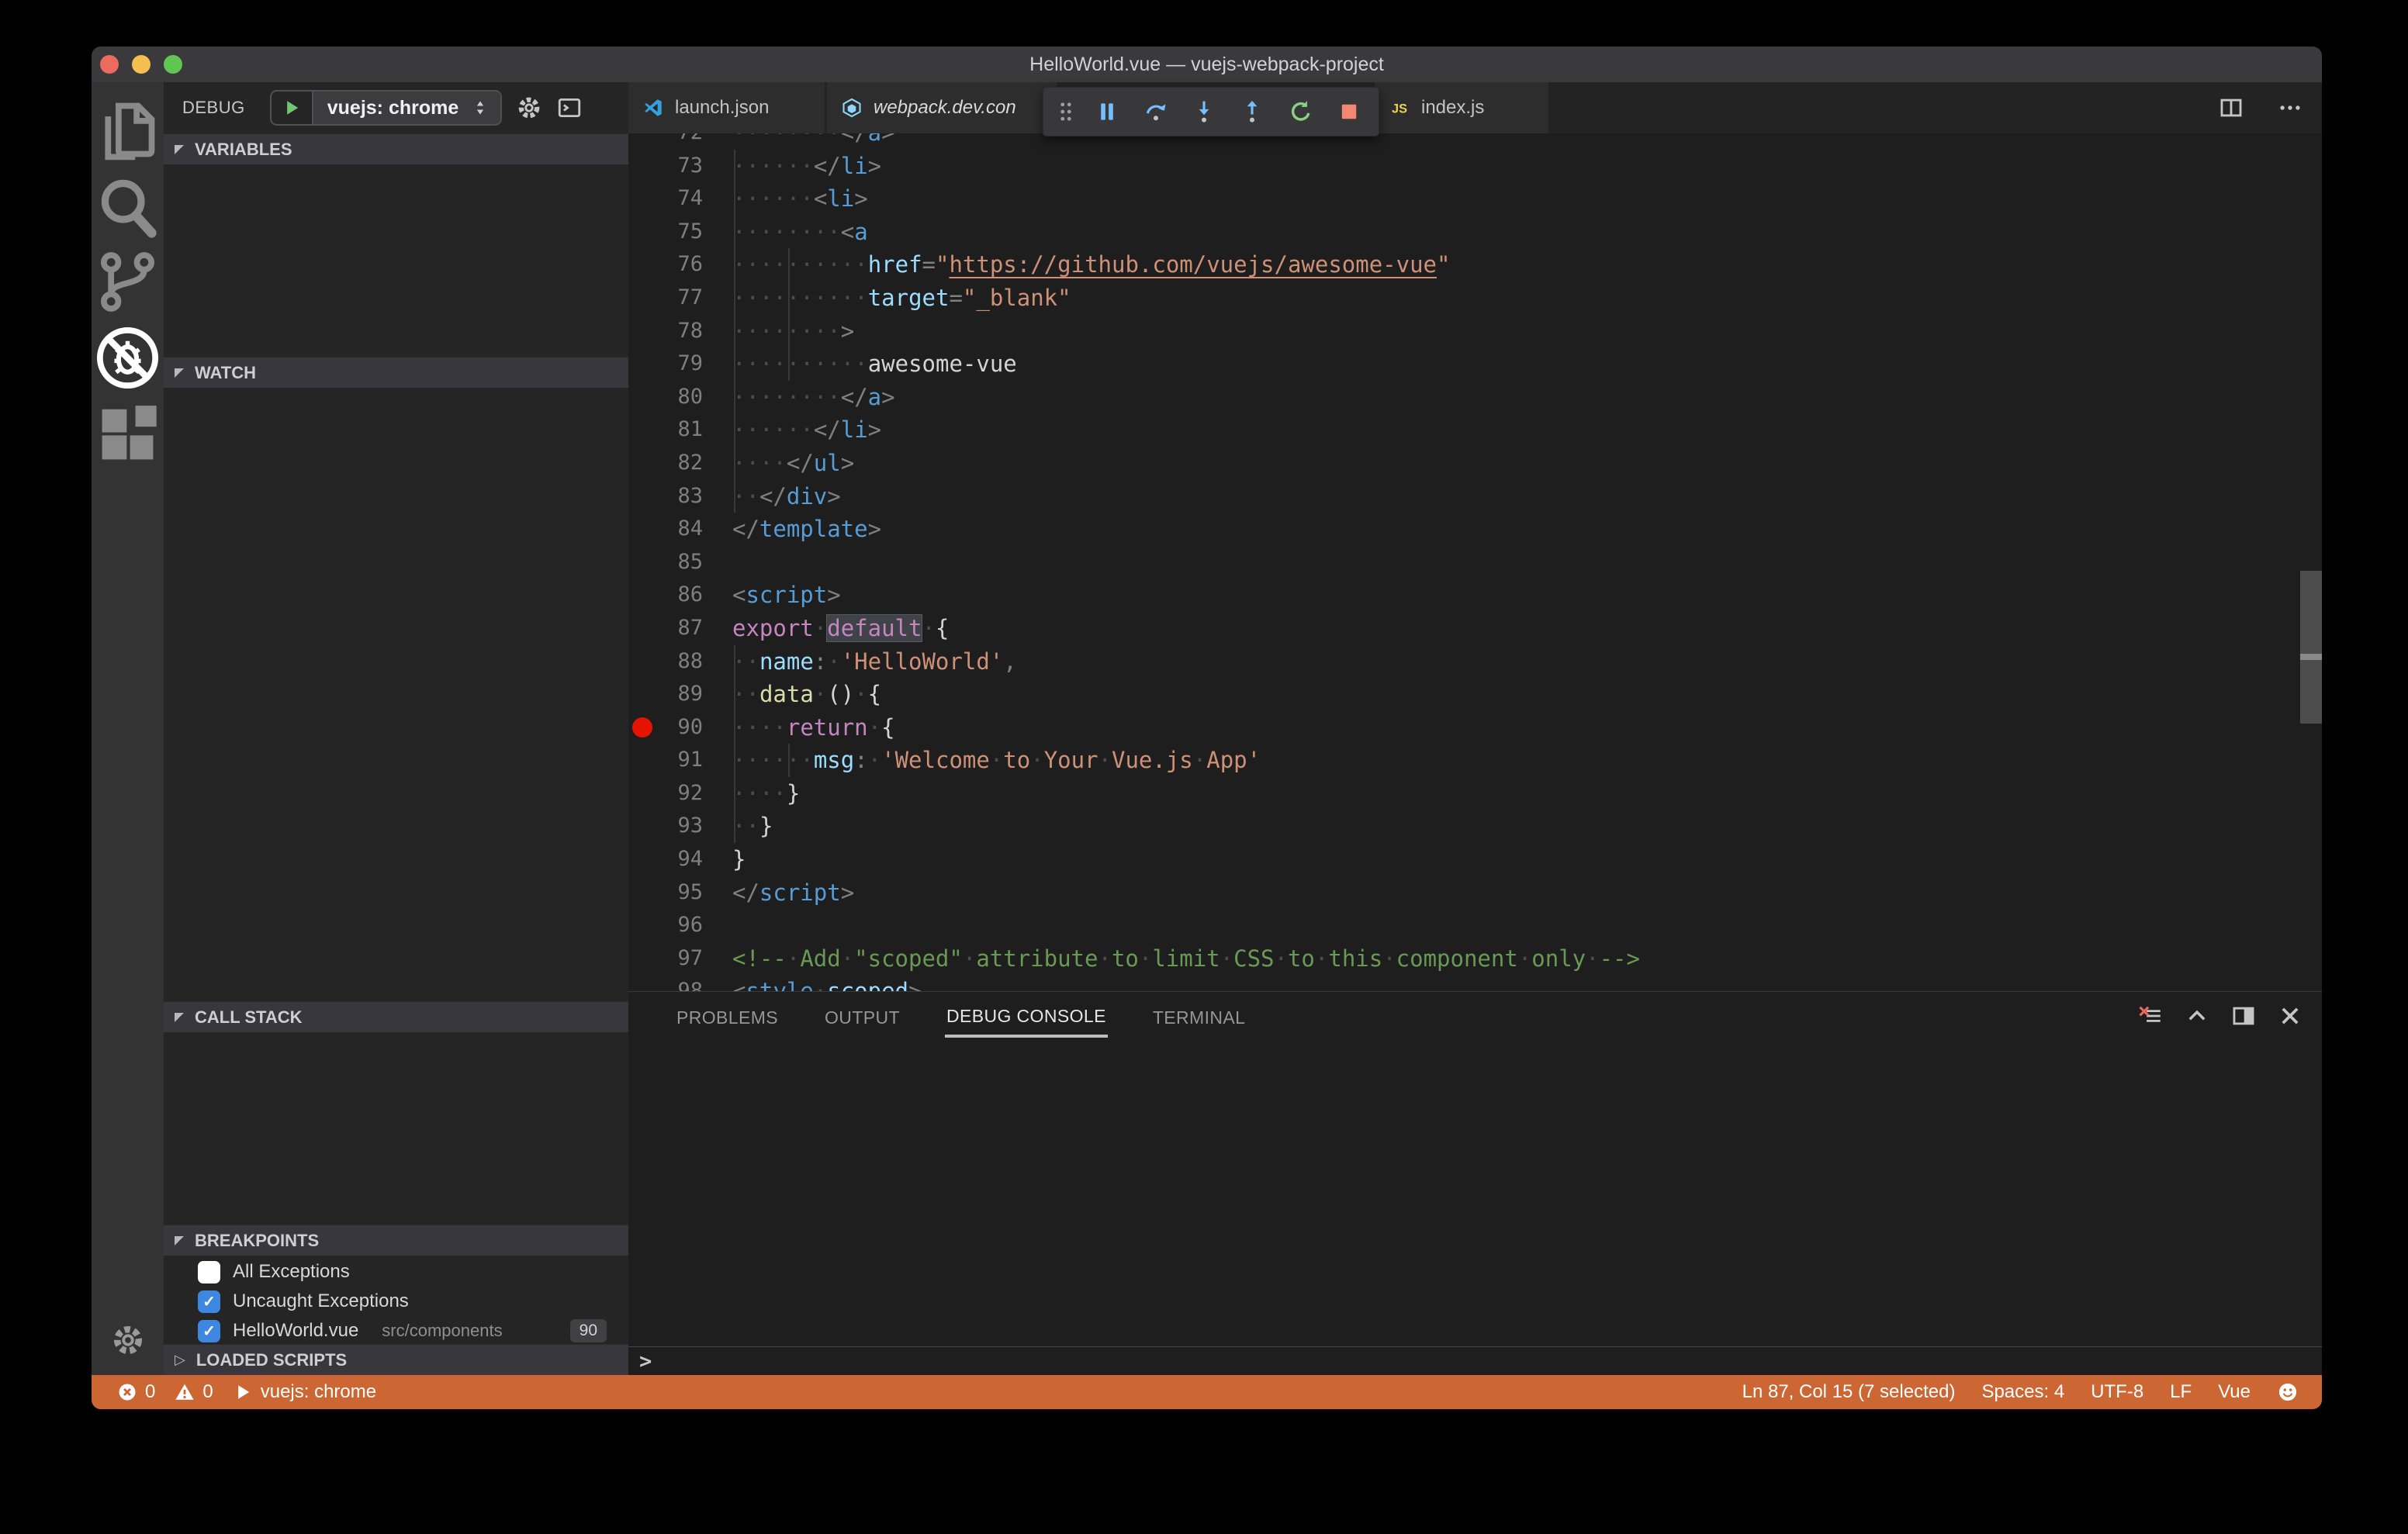 The height and width of the screenshot is (1534, 2408). Describe the element at coordinates (1475, 662) in the screenshot. I see `code-line-88: 88 ··name:·'HelloWorld',` at that location.